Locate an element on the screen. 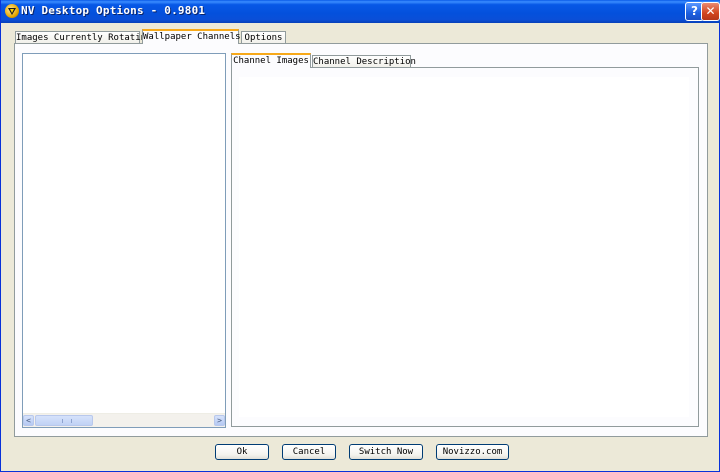  cancel-button: Cancel is located at coordinates (309, 452).